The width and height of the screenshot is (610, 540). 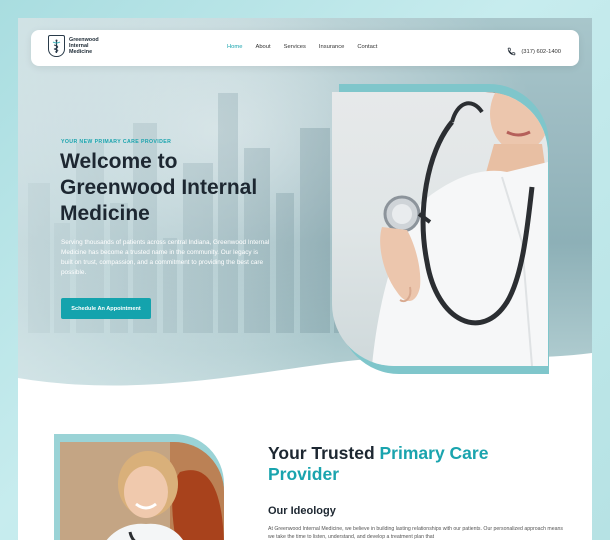 What do you see at coordinates (142, 491) in the screenshot?
I see `smiling-doctor-image` at bounding box center [142, 491].